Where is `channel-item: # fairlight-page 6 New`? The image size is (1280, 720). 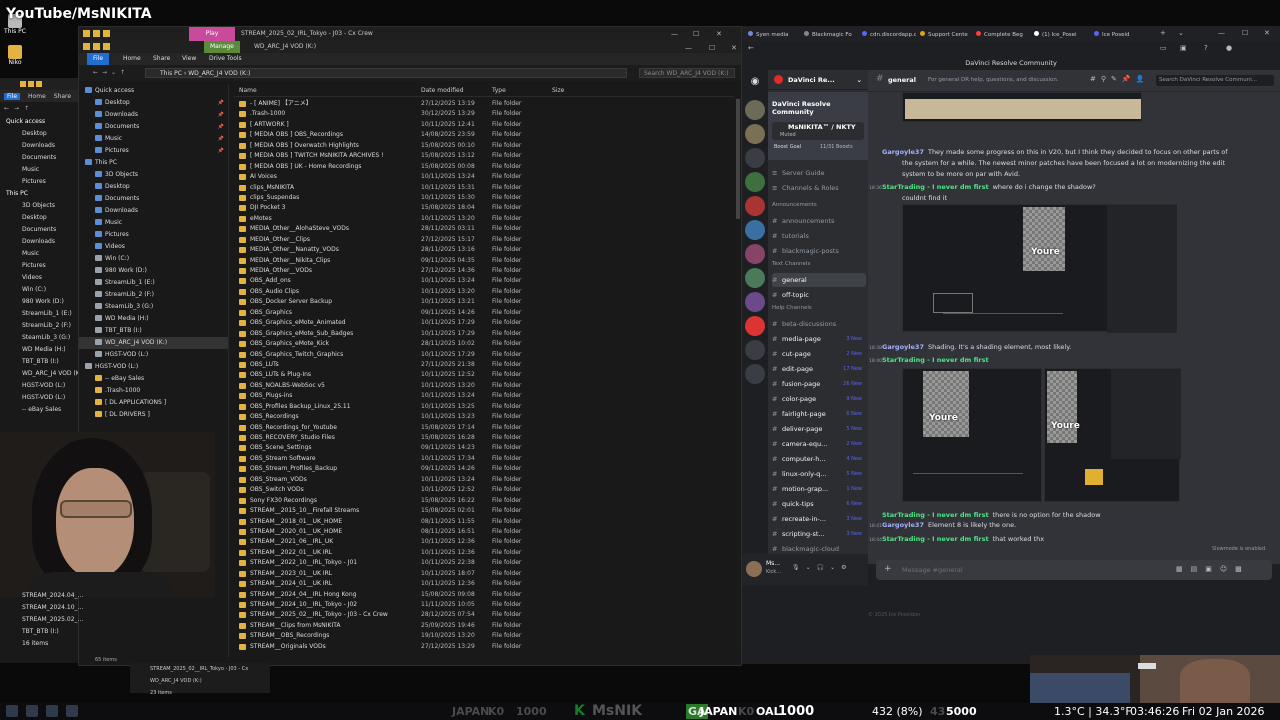 channel-item: # fairlight-page 6 New is located at coordinates (819, 414).